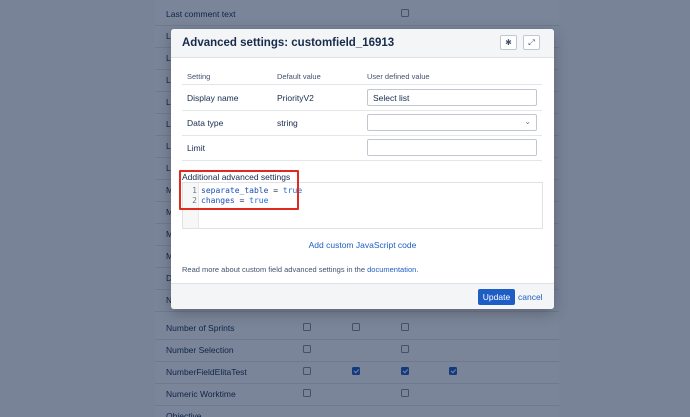 The width and height of the screenshot is (690, 417). I want to click on data-type-default: string, so click(287, 123).